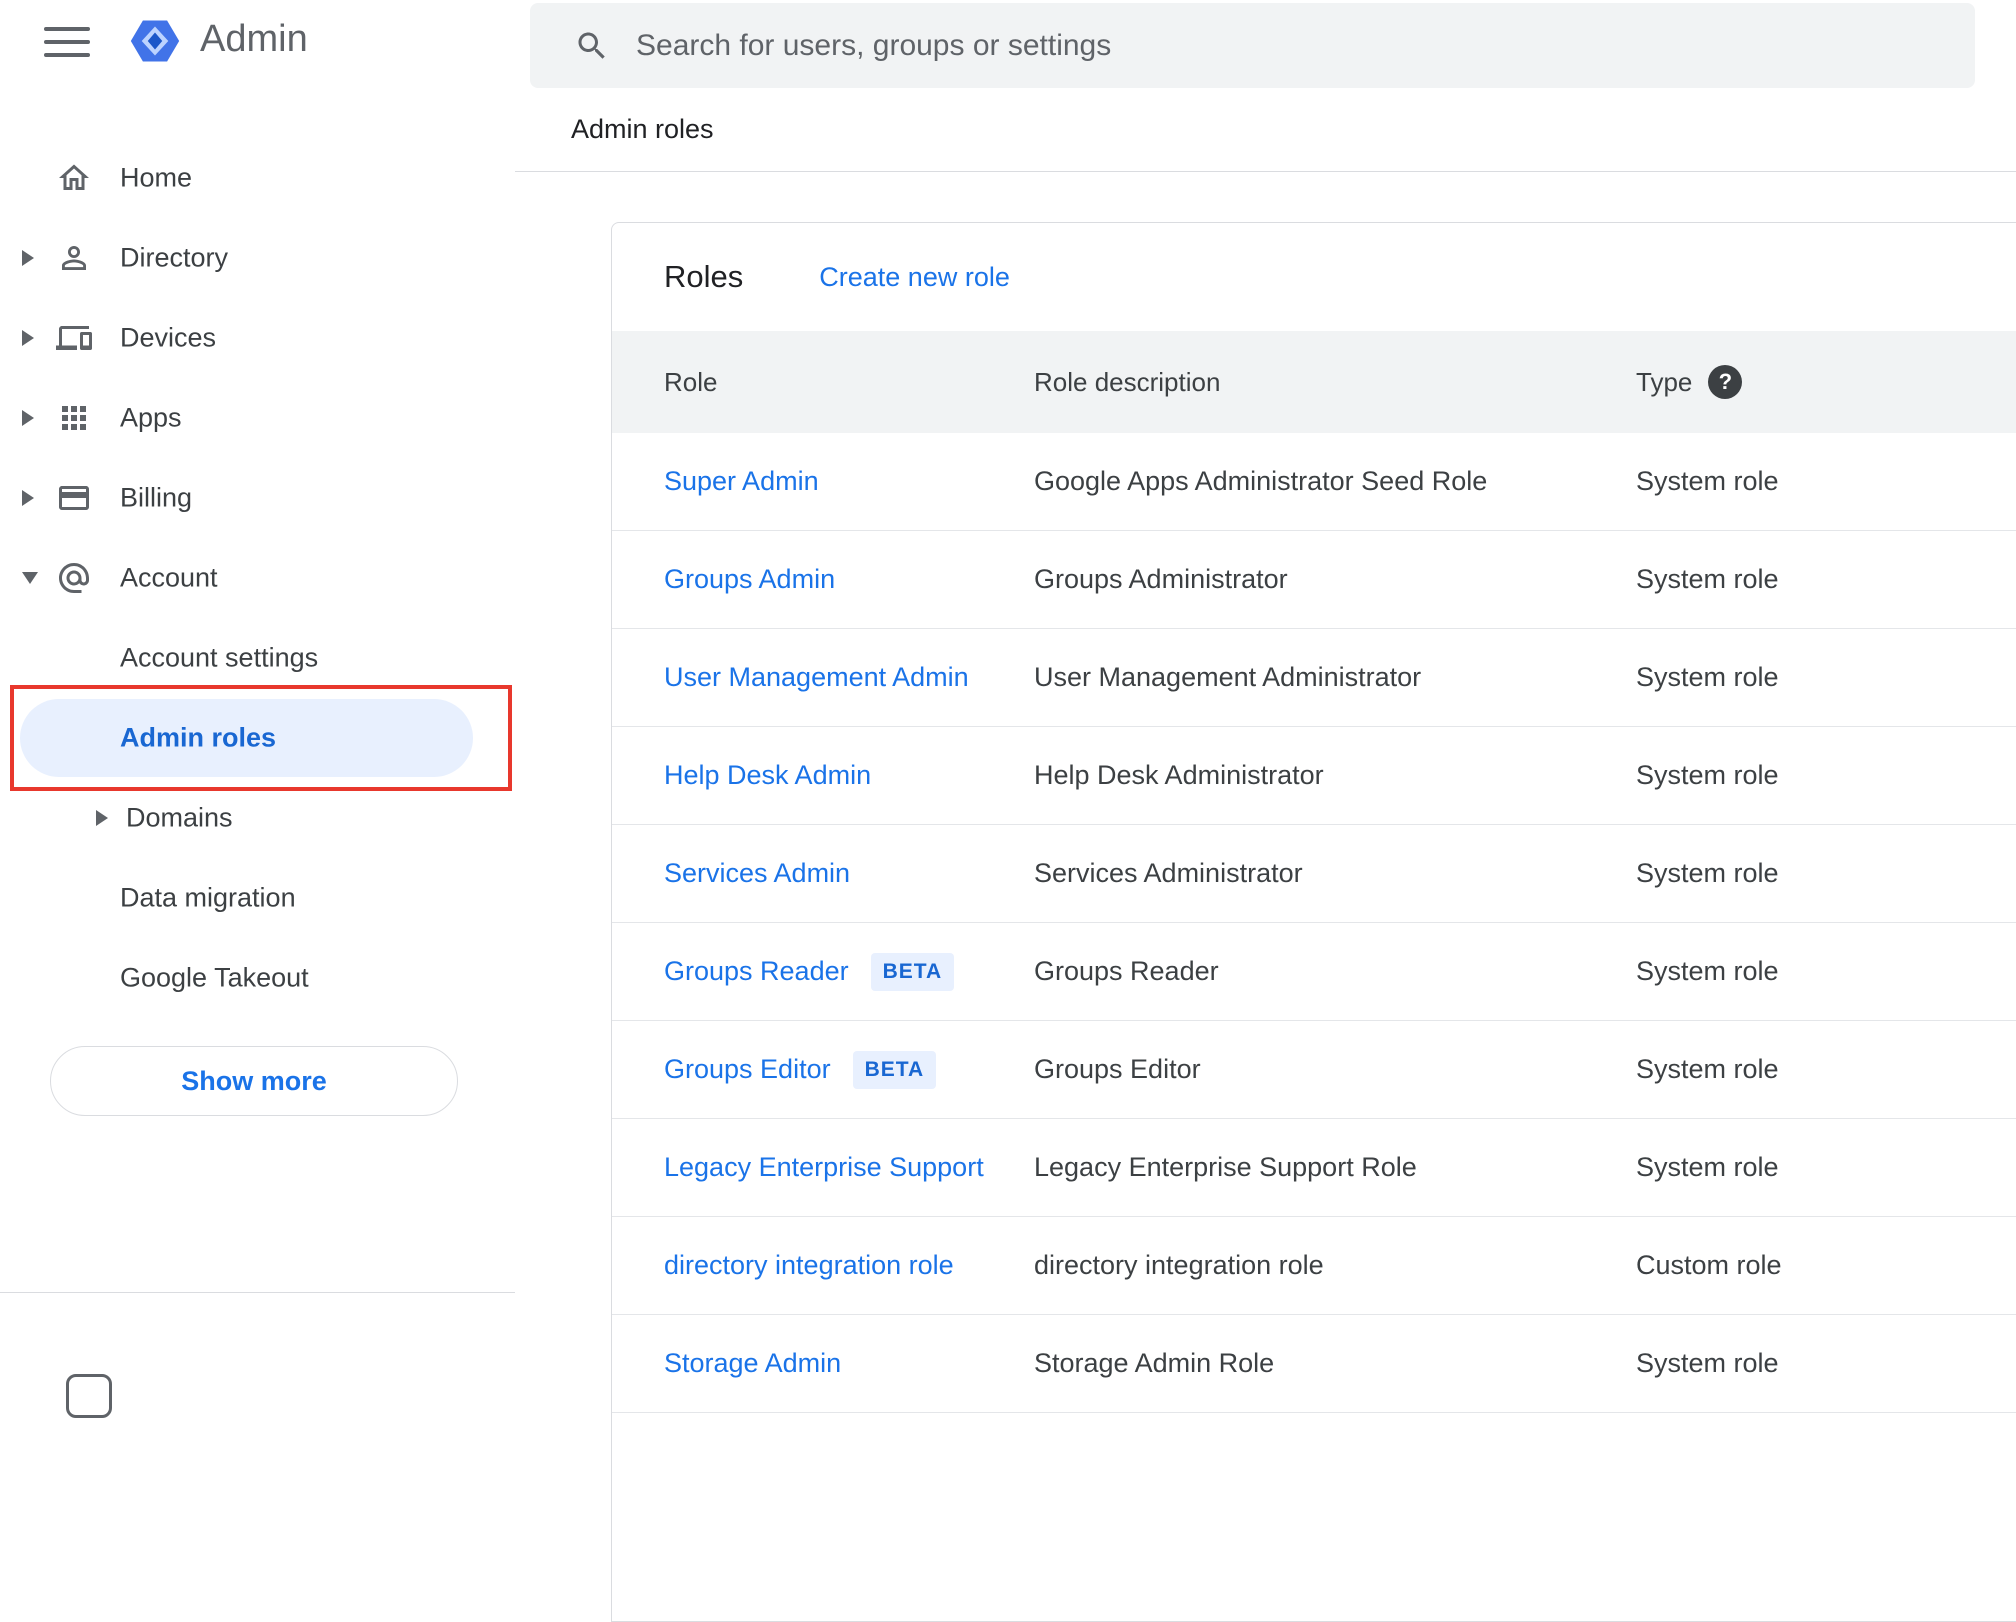  Describe the element at coordinates (767, 775) in the screenshot. I see `role-link: Help Desk Admin` at that location.